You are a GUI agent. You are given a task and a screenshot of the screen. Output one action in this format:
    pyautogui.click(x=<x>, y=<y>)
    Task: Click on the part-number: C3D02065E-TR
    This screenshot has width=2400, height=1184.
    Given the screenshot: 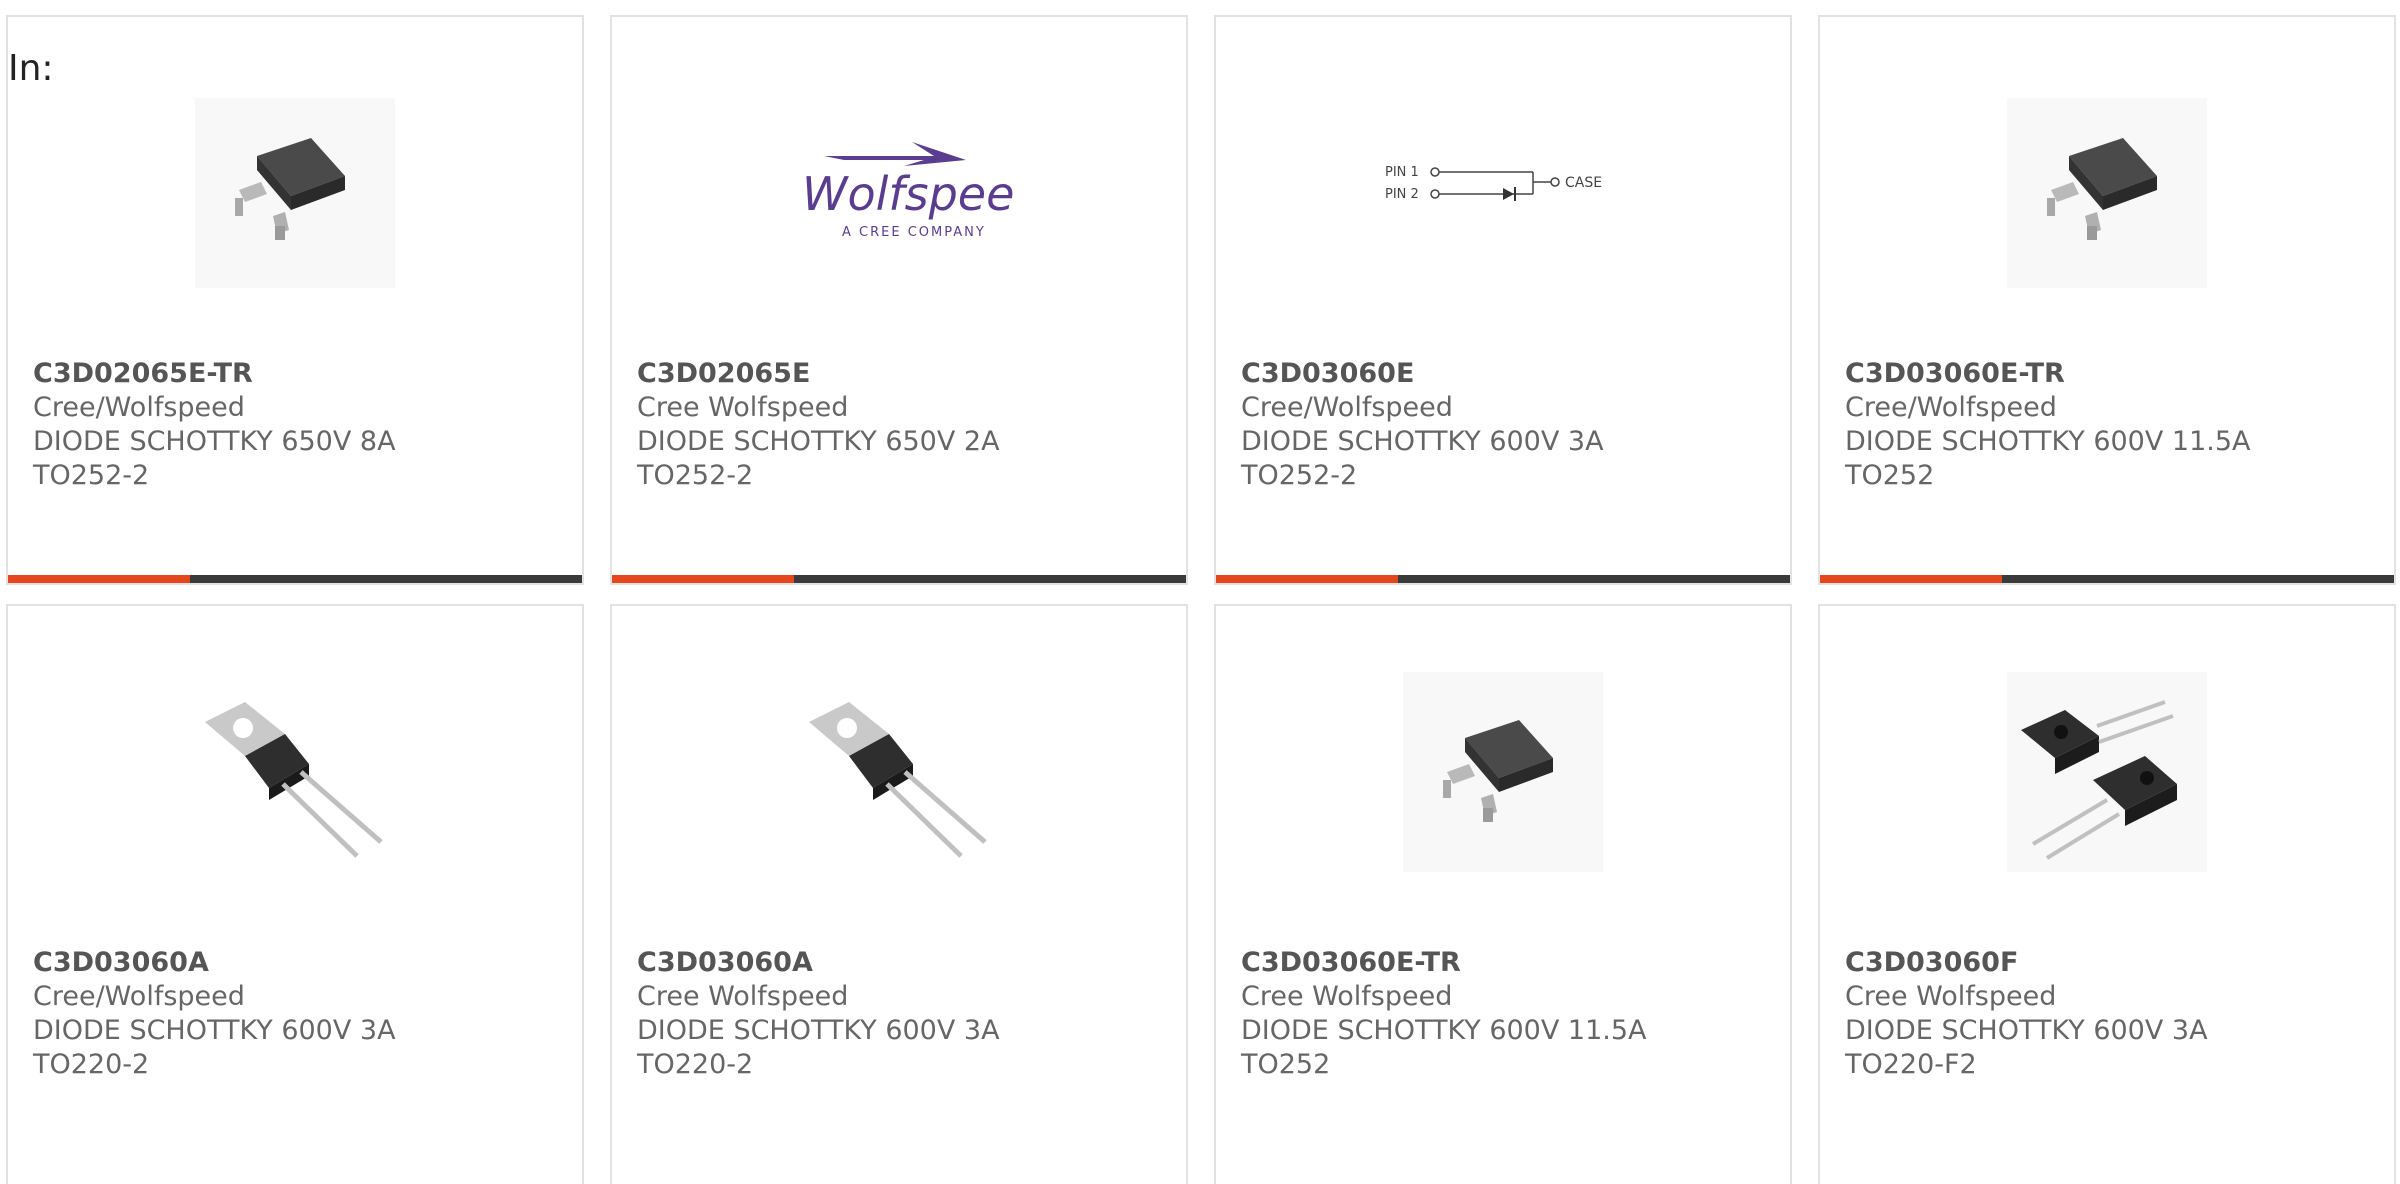 What is the action you would take?
    pyautogui.click(x=214, y=374)
    